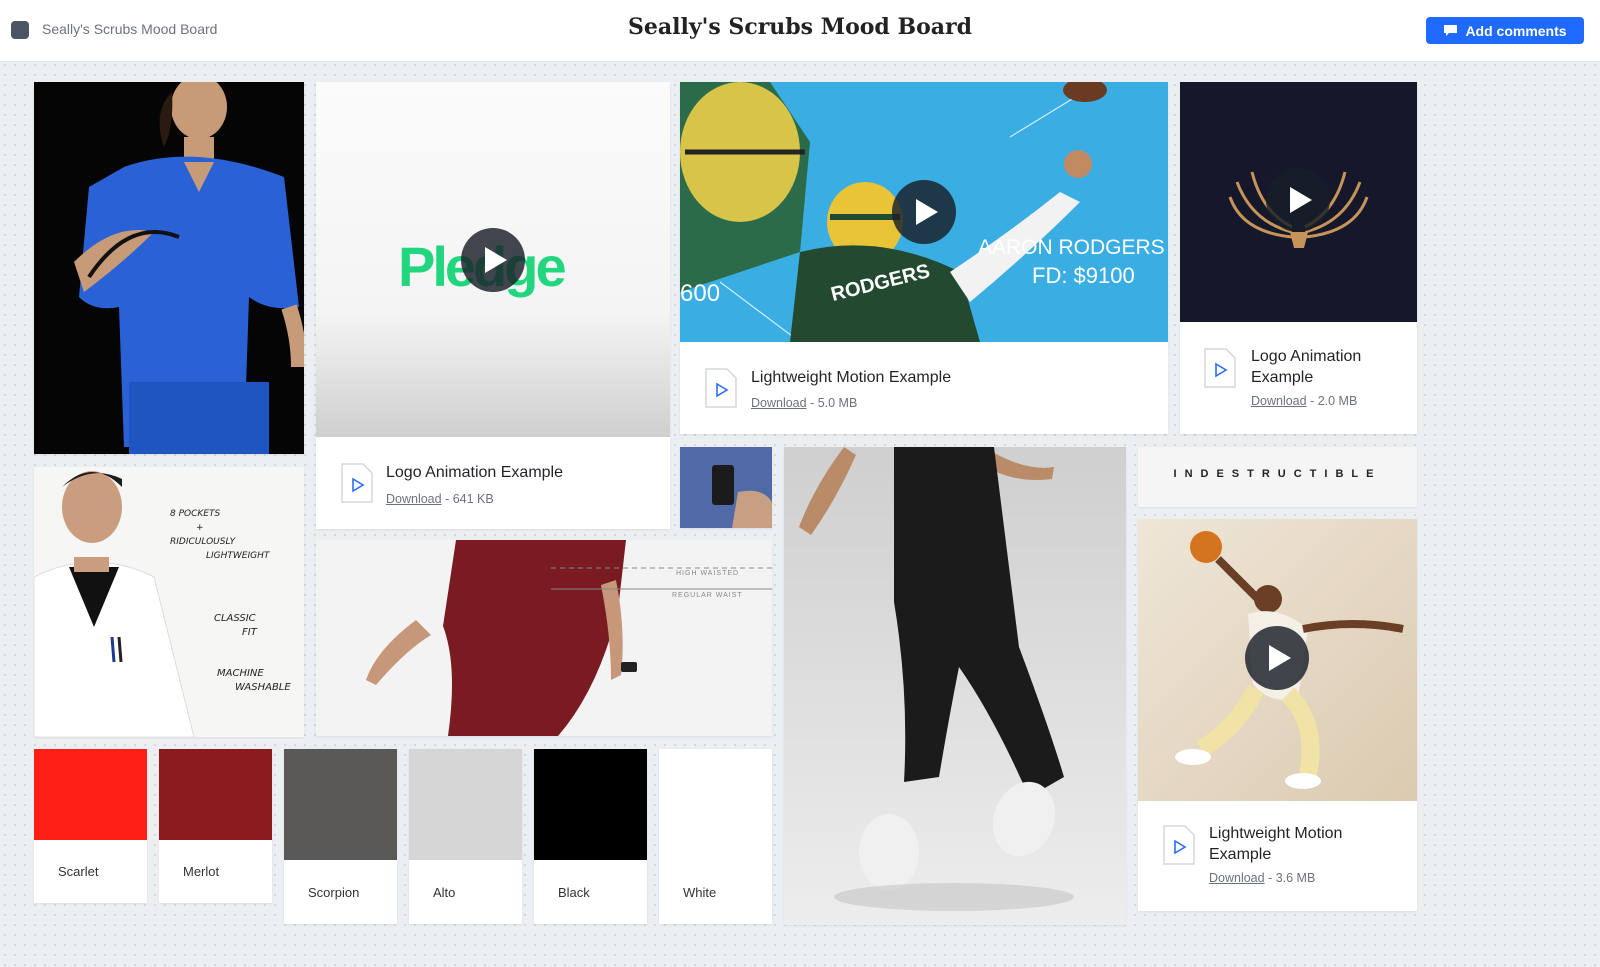 This screenshot has width=1600, height=967. Describe the element at coordinates (219, 535) in the screenshot. I see `feature-notes: 8 POCKETS + RIDICULOUSLY LIGHTWEIGHT` at that location.